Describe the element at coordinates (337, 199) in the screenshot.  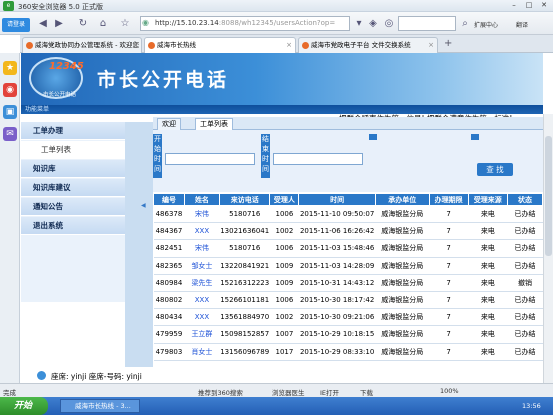
I see `column-header: 时间` at that location.